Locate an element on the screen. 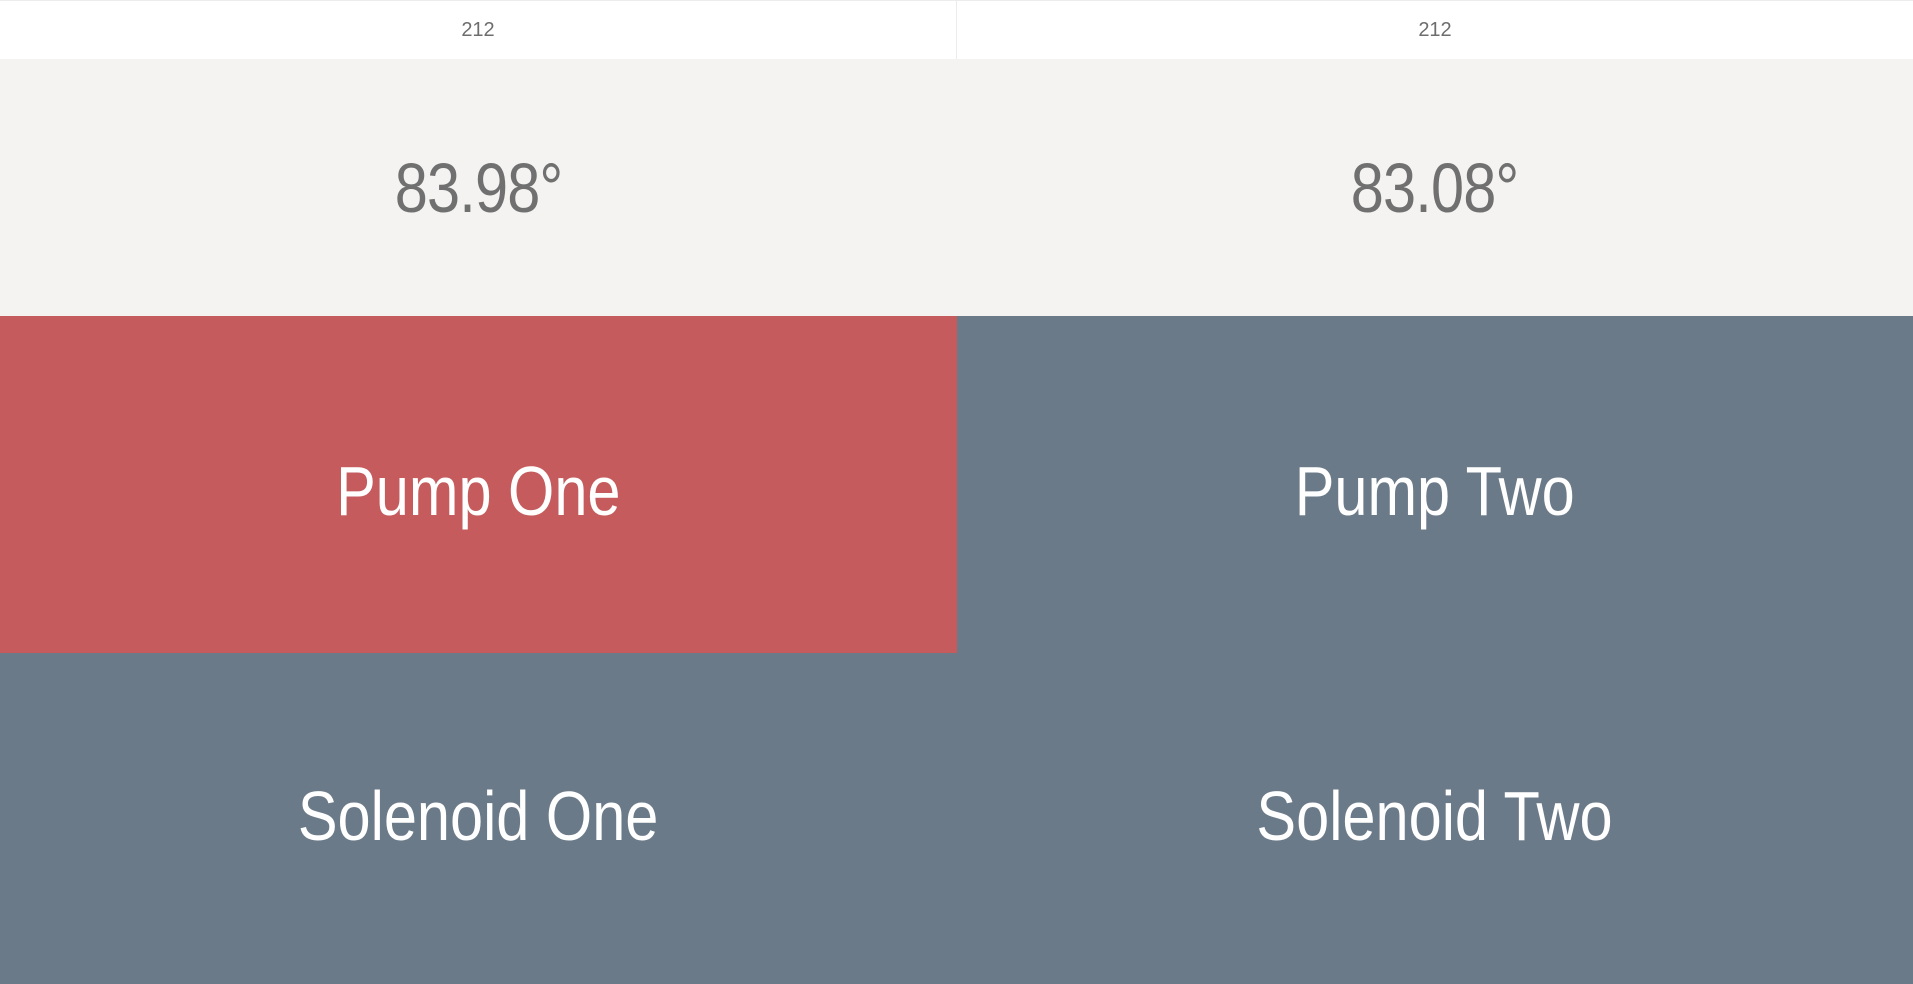  solenoid-one-label: Solenoid One is located at coordinates (478, 815).